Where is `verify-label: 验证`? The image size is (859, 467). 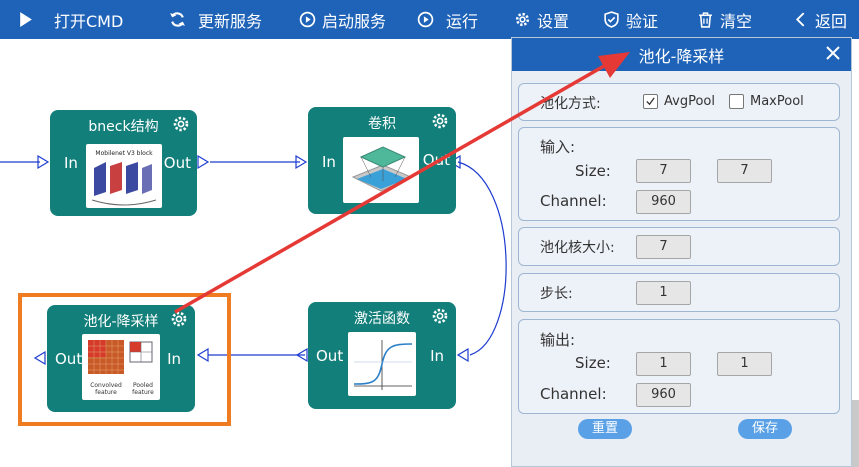
verify-label: 验证 is located at coordinates (642, 21).